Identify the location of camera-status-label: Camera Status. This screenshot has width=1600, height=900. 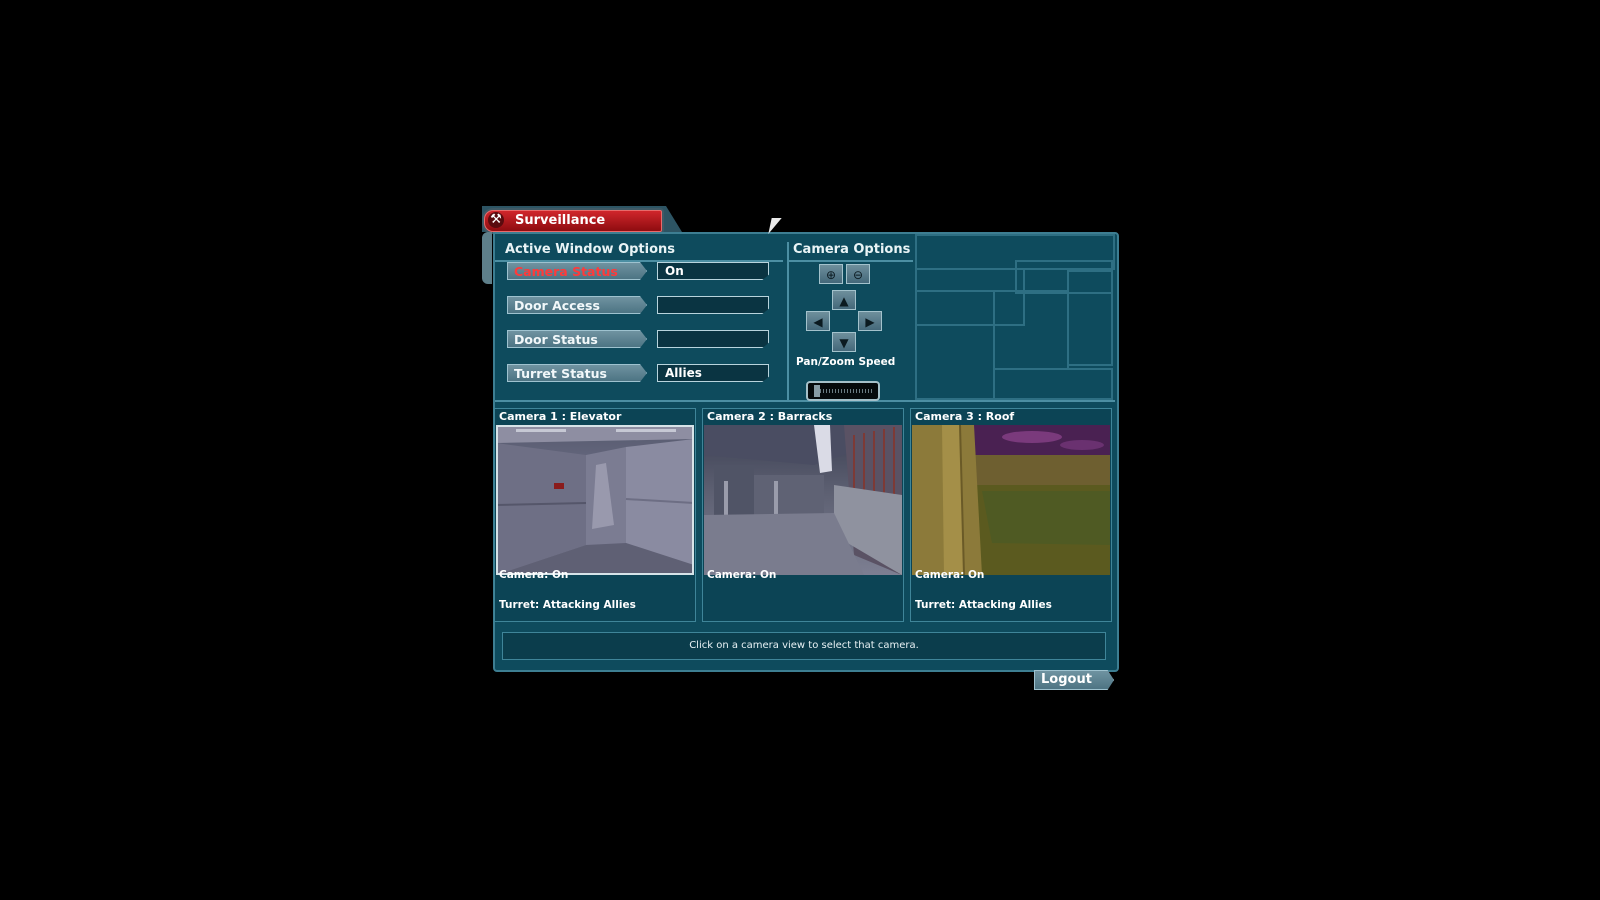
(566, 271).